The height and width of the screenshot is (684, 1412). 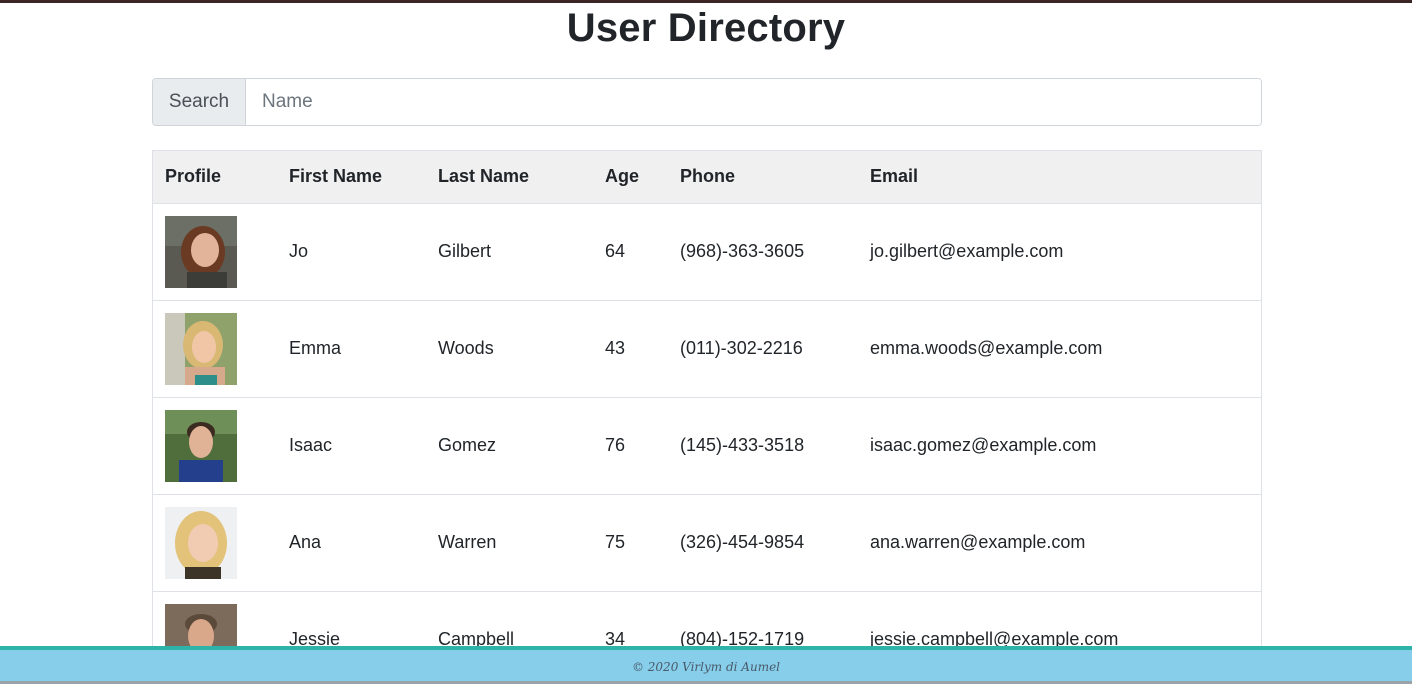 I want to click on last-name-cell: Woods, so click(x=466, y=348).